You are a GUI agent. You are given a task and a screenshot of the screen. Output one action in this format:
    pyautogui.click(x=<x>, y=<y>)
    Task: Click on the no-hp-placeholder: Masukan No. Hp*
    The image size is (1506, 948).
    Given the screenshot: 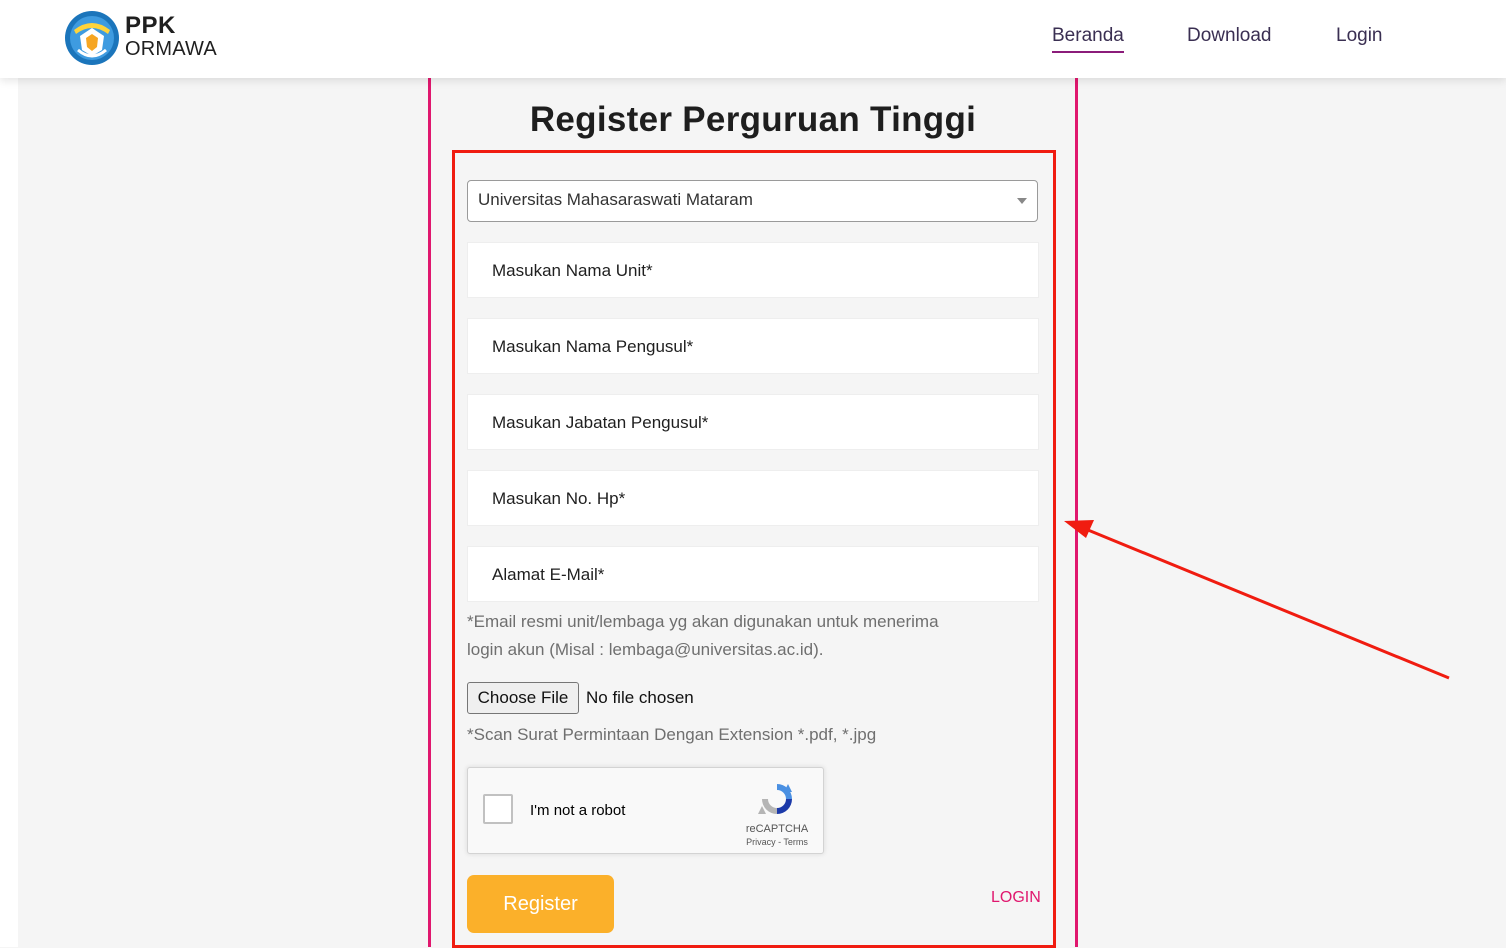 What is the action you would take?
    pyautogui.click(x=559, y=498)
    